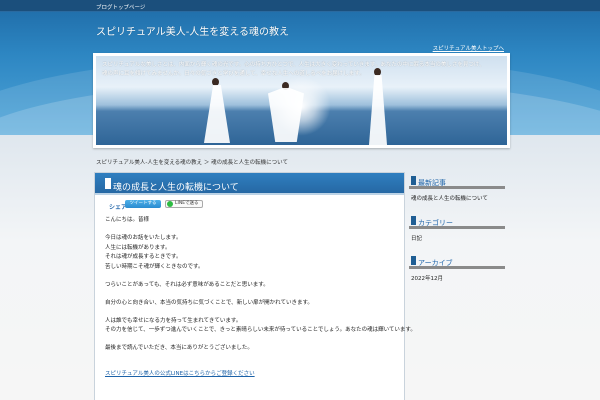 Image resolution: width=600 pixels, height=400 pixels. Describe the element at coordinates (457, 237) in the screenshot. I see `category-link: 日記` at that location.